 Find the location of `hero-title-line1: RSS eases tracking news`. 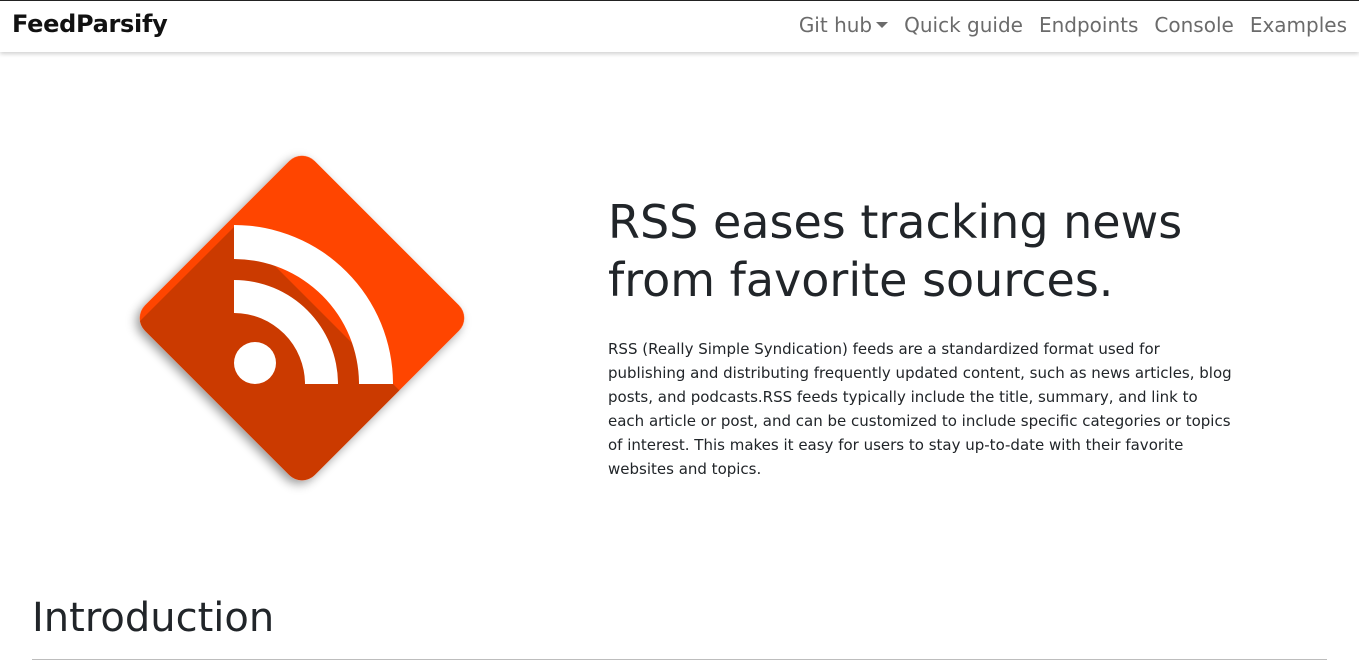

hero-title-line1: RSS eases tracking news is located at coordinates (895, 222).